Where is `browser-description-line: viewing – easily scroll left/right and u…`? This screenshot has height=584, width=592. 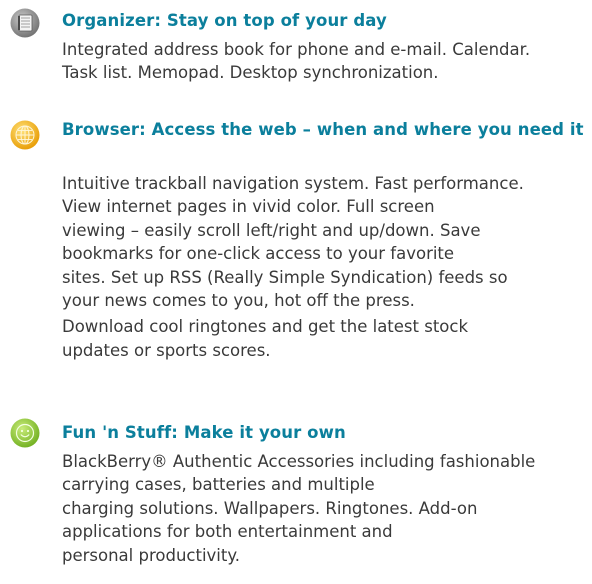
browser-description-line: viewing – easily scroll left/right and u… is located at coordinates (271, 230).